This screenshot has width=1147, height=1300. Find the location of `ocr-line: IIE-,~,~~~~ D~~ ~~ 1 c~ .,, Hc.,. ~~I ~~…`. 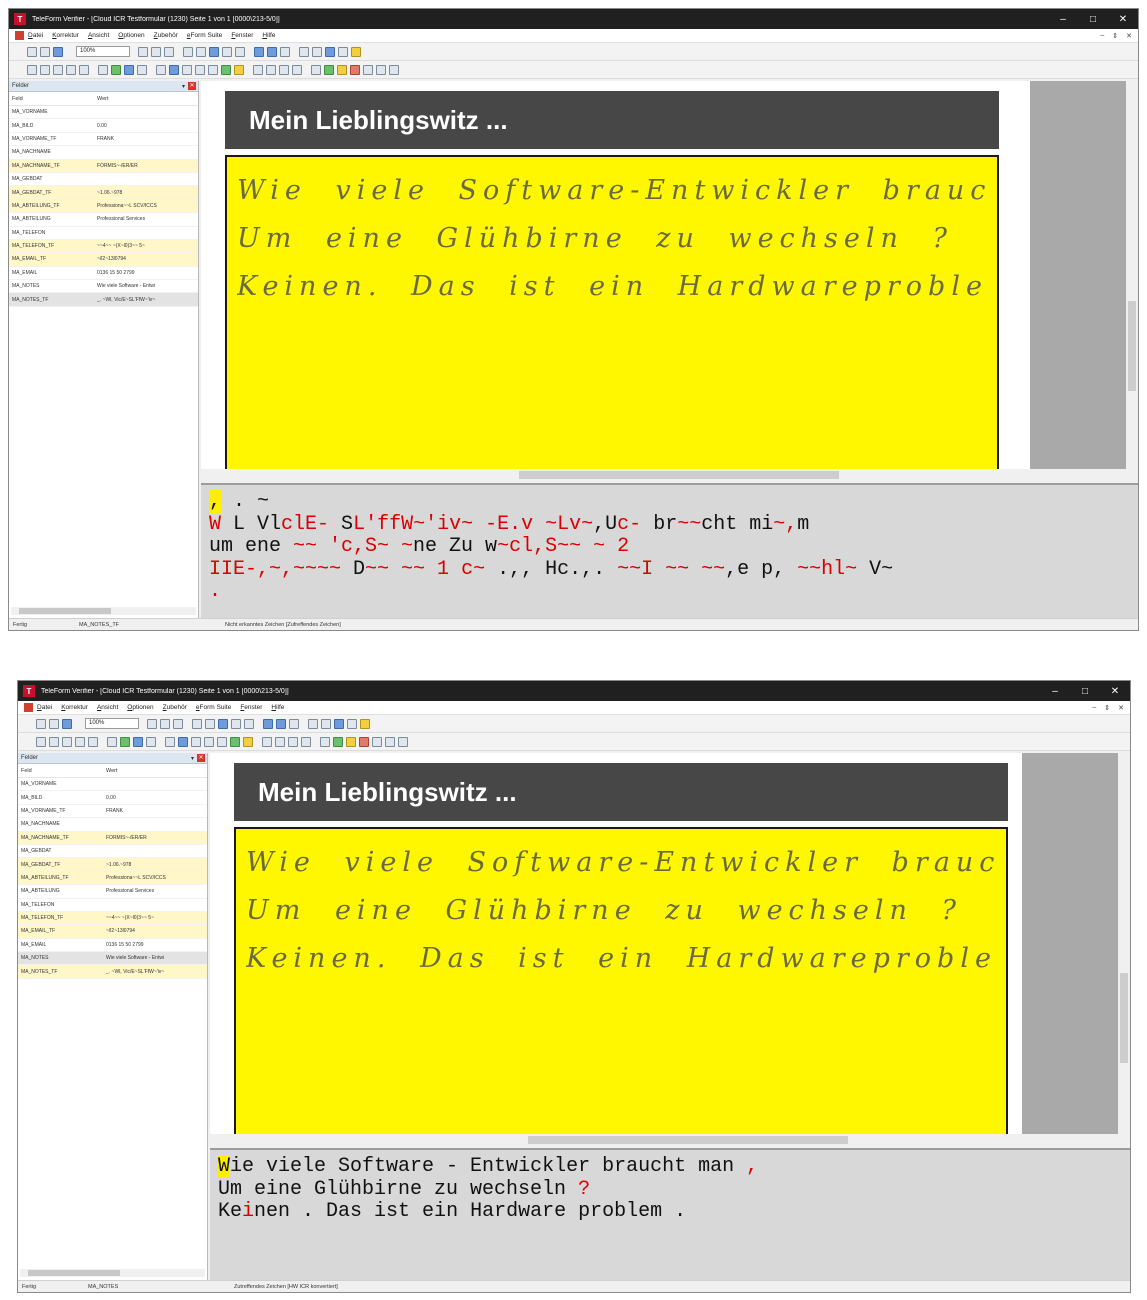

ocr-line: IIE-,~,~~~~ D~~ ~~ 1 c~ .,, Hc.,. ~~I ~~… is located at coordinates (669, 570).